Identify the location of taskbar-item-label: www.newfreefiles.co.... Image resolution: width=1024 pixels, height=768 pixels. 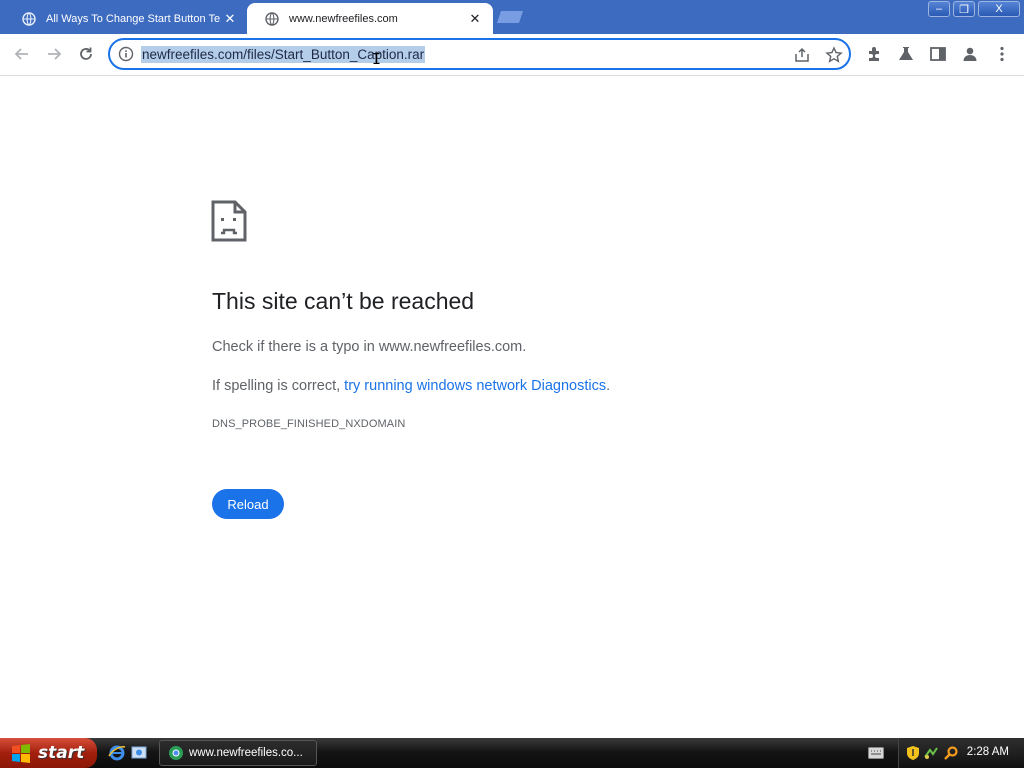
(246, 753).